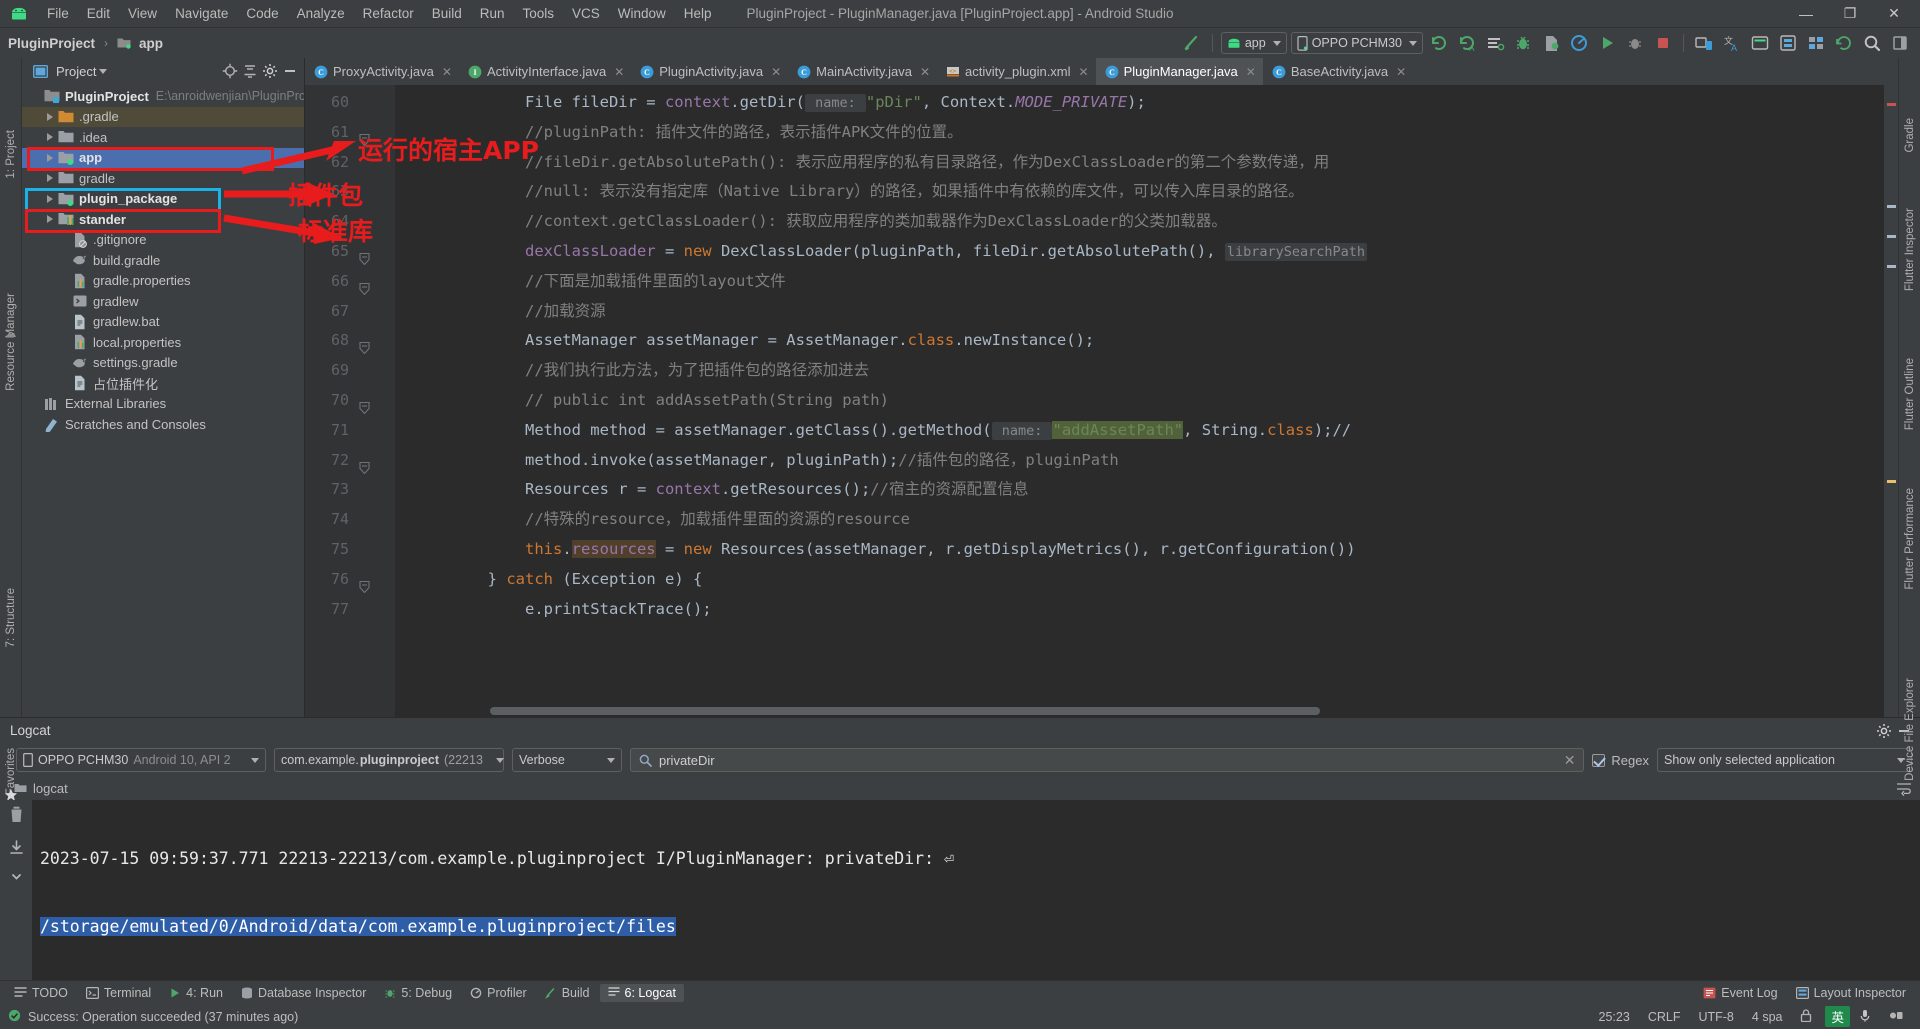 This screenshot has height=1029, width=1920. Describe the element at coordinates (862, 71) in the screenshot. I see `editor-tab-mainactivity-java: C MainActivity.java ✕` at that location.